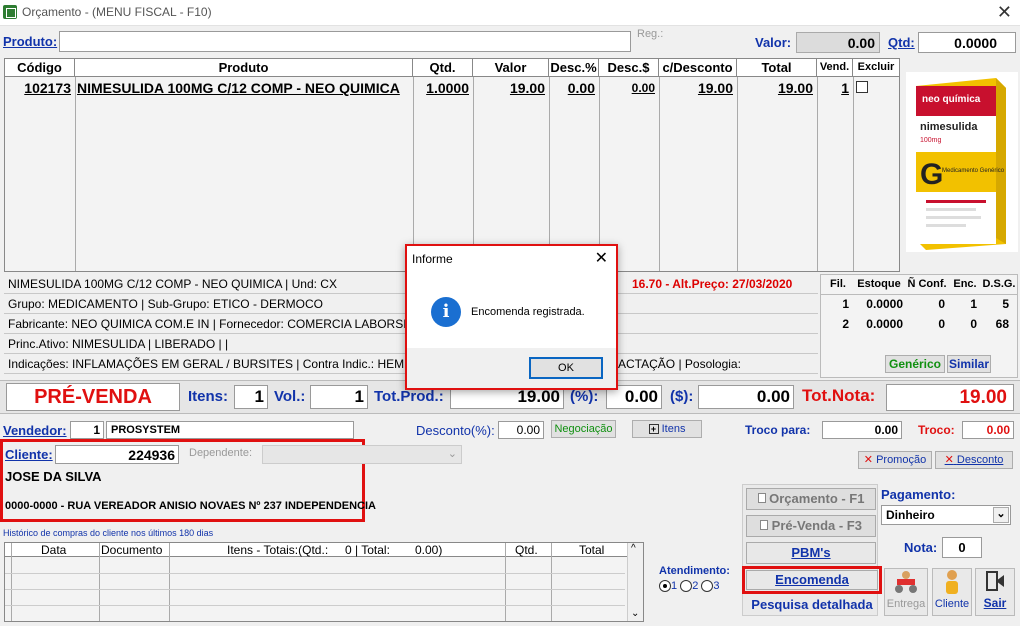 This screenshot has width=1020, height=626. I want to click on pesquisa-button: Pesquisa detalhada, so click(812, 607).